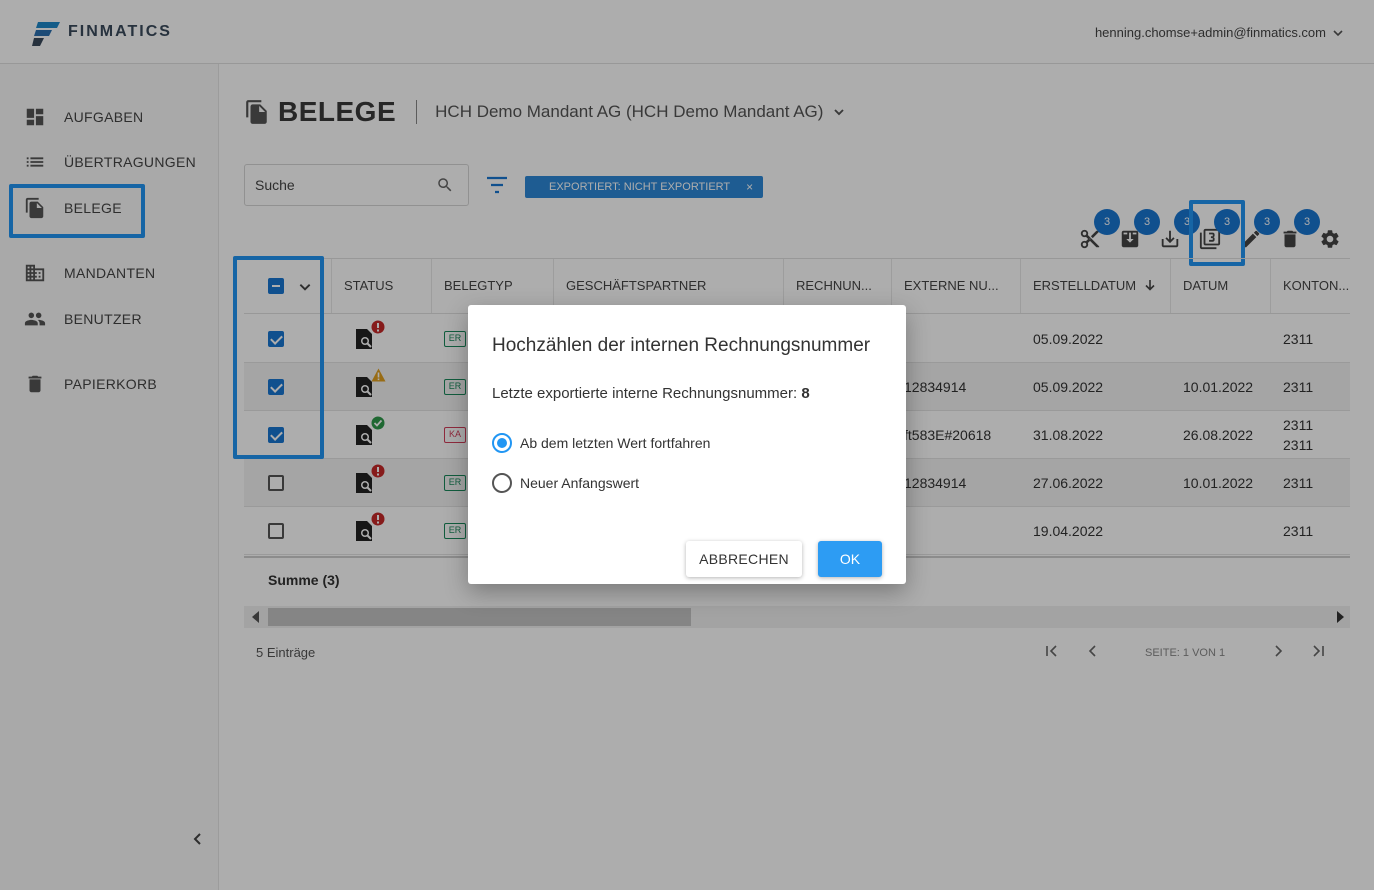  What do you see at coordinates (580, 483) in the screenshot?
I see `option-new-start-label: Neuer Anfangswert` at bounding box center [580, 483].